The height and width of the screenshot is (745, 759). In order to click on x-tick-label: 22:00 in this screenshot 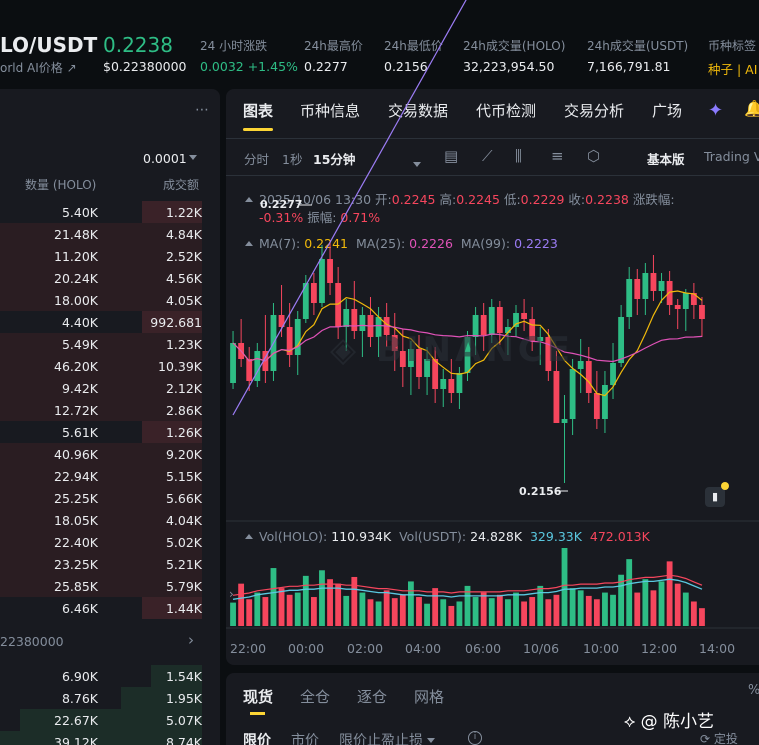, I will do `click(248, 648)`.